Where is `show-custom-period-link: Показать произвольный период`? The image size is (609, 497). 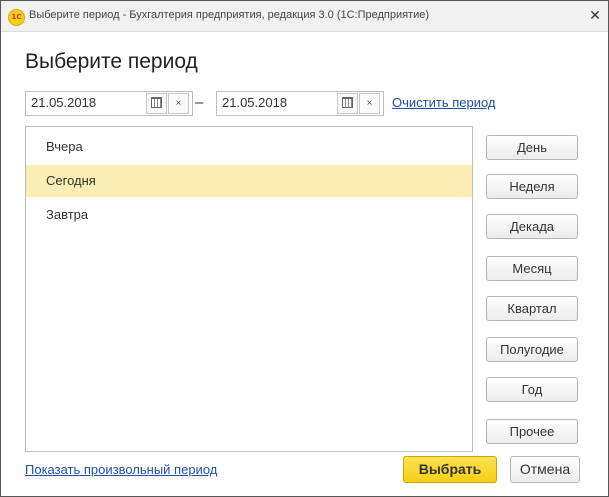 show-custom-period-link: Показать произвольный период is located at coordinates (121, 469).